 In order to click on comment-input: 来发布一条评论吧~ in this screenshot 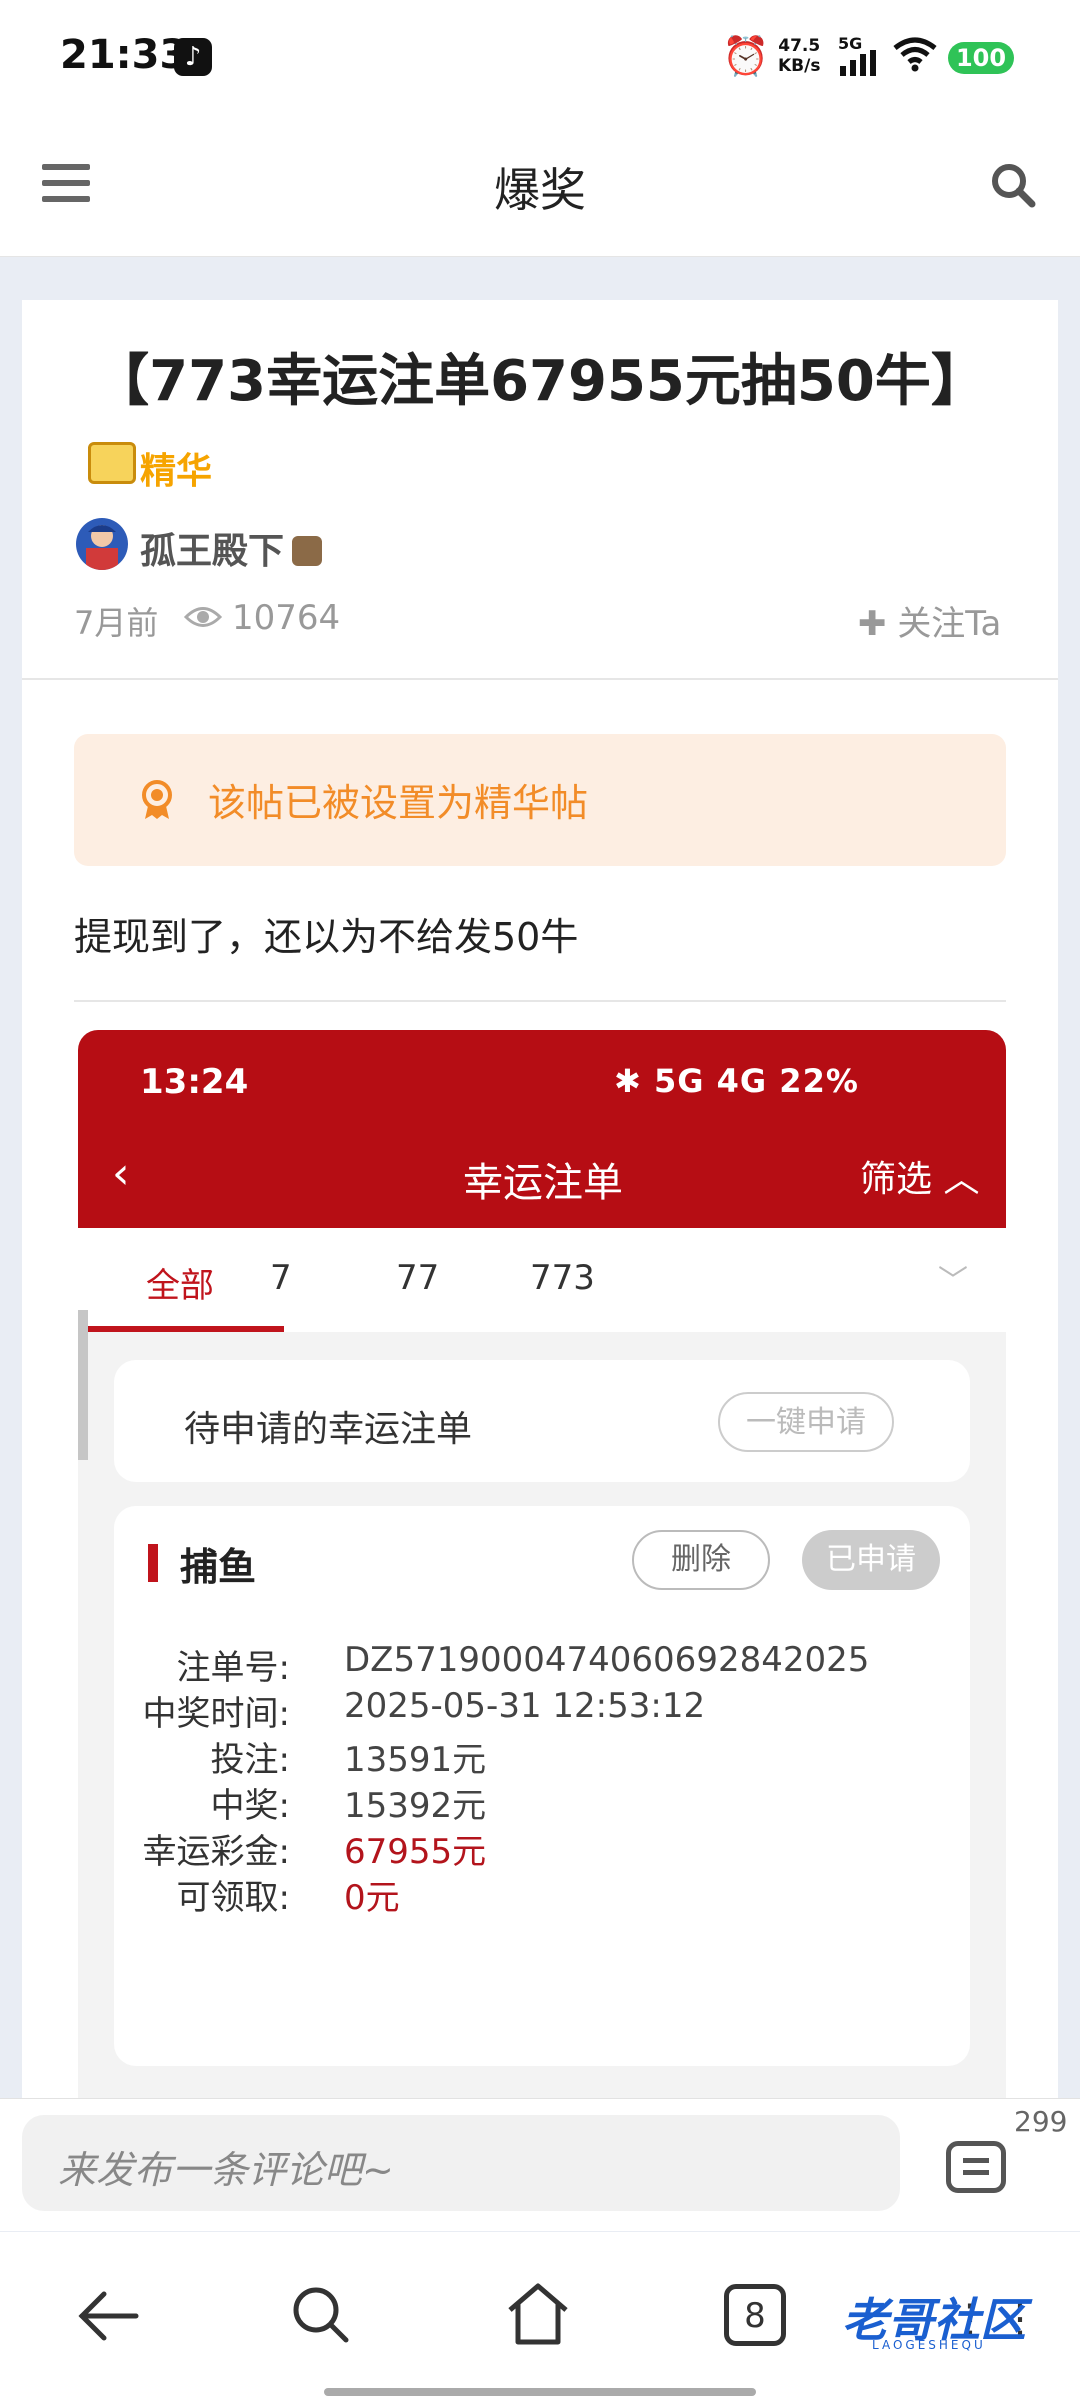, I will do `click(461, 2163)`.